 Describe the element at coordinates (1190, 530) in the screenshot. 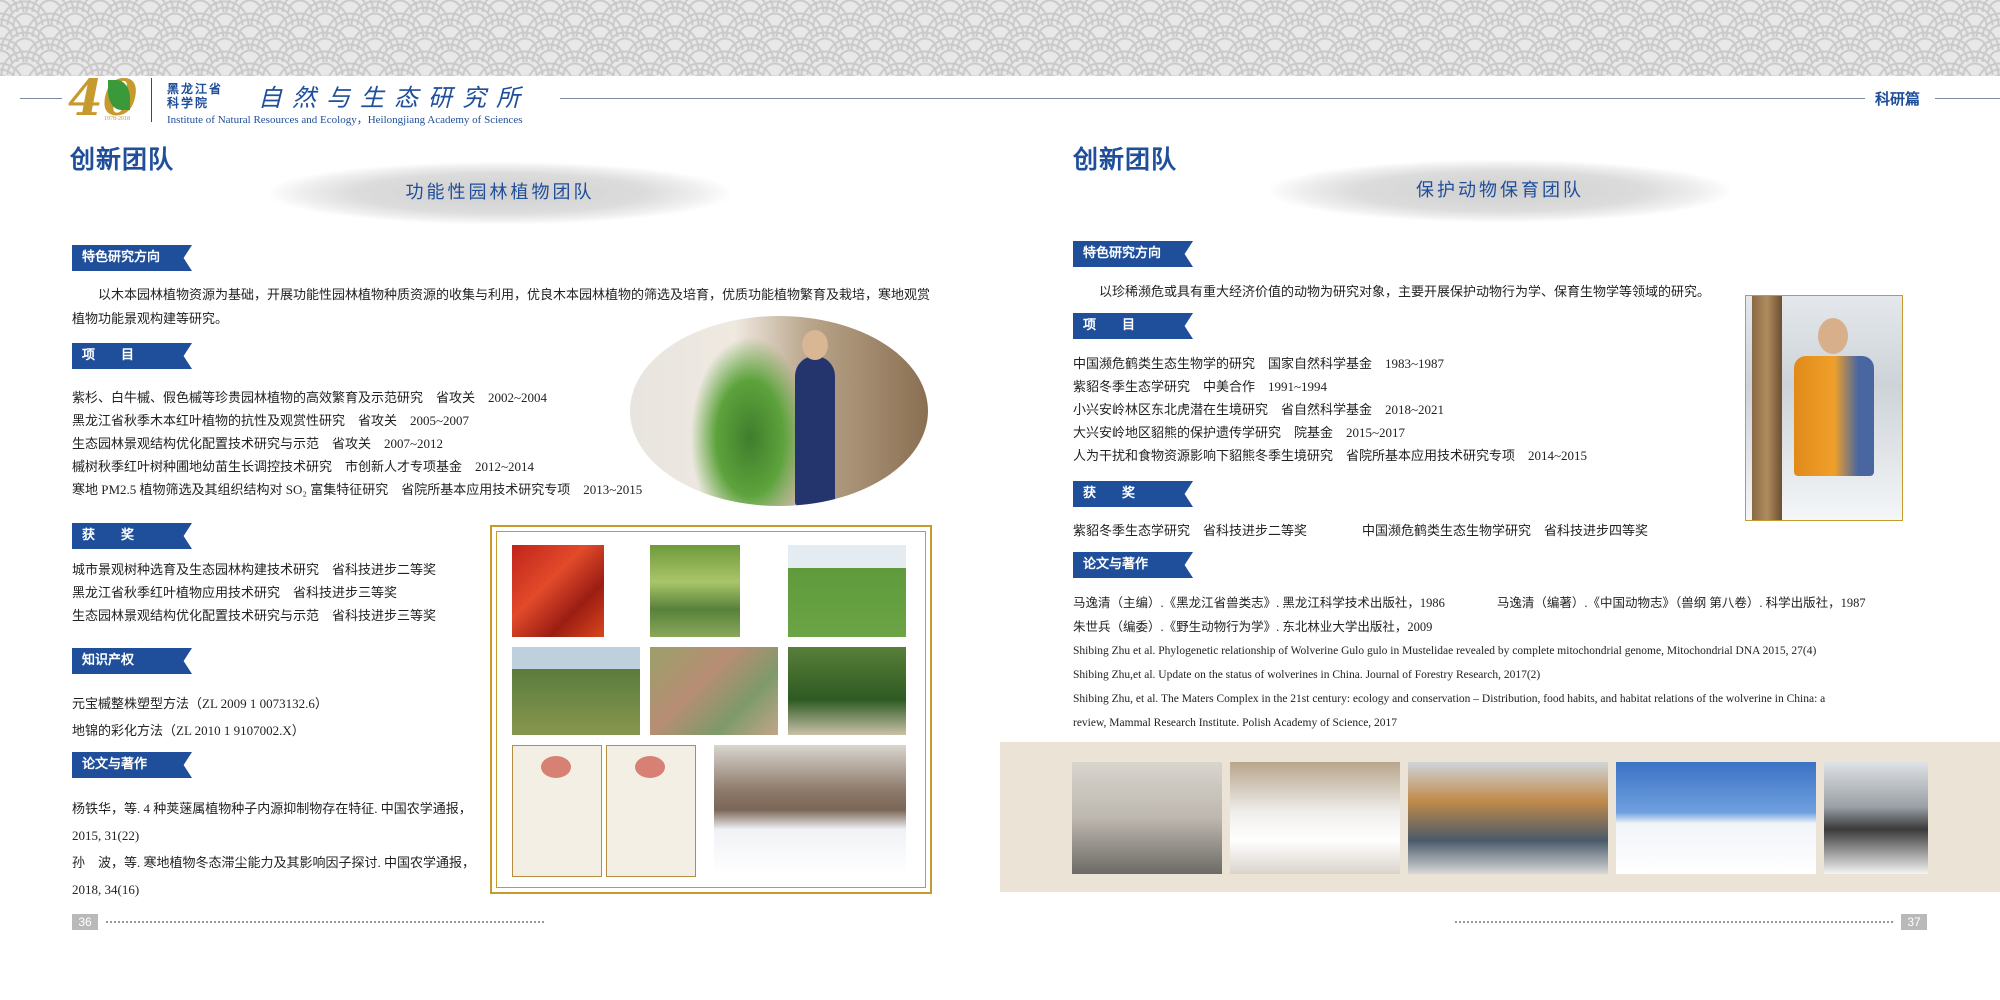

I see `right-award-1: 紫貂冬季生态学研究 省科技进步二等奖` at that location.